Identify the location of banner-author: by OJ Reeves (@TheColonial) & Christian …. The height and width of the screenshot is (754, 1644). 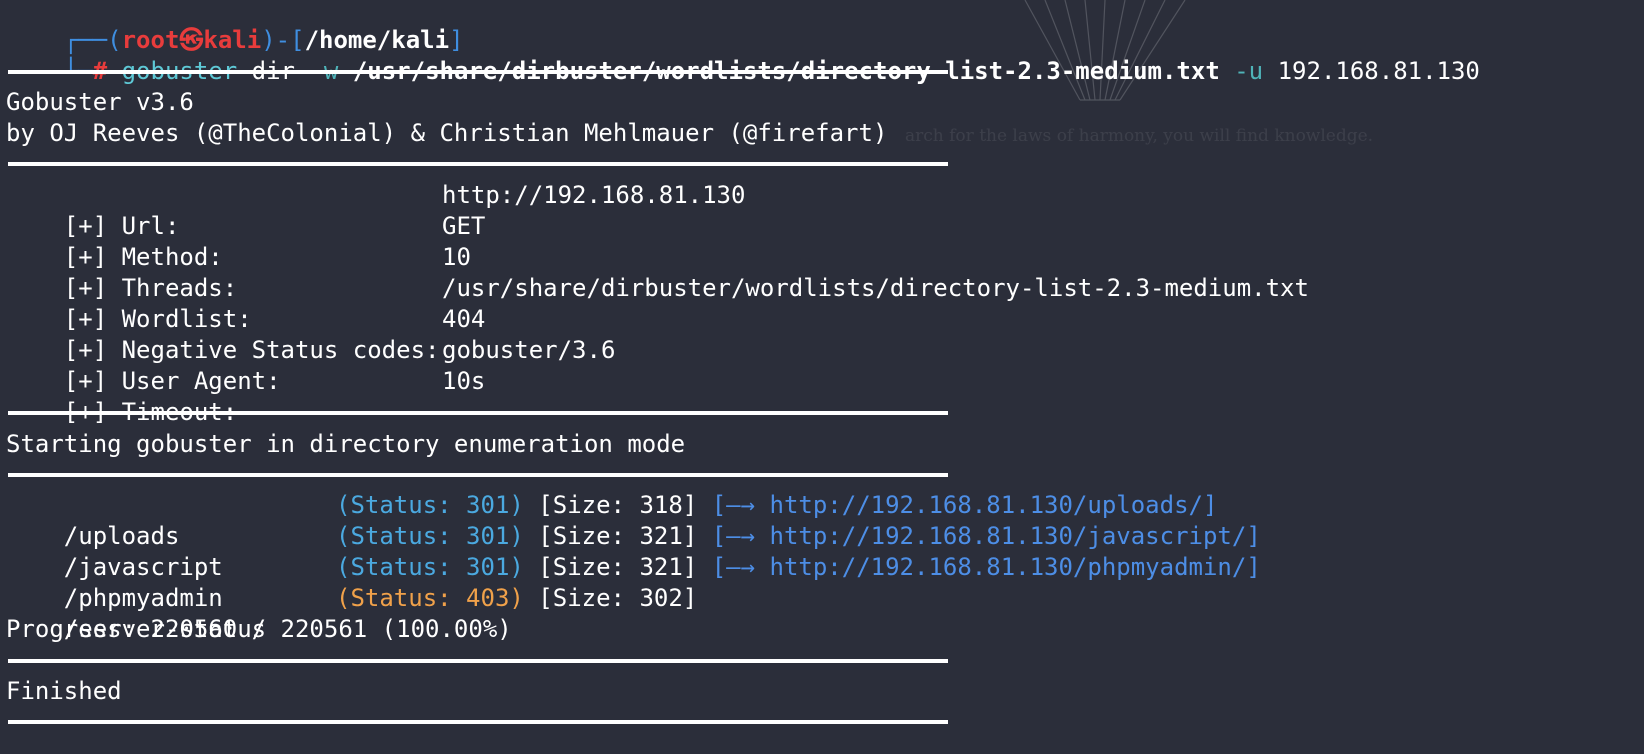
(447, 133).